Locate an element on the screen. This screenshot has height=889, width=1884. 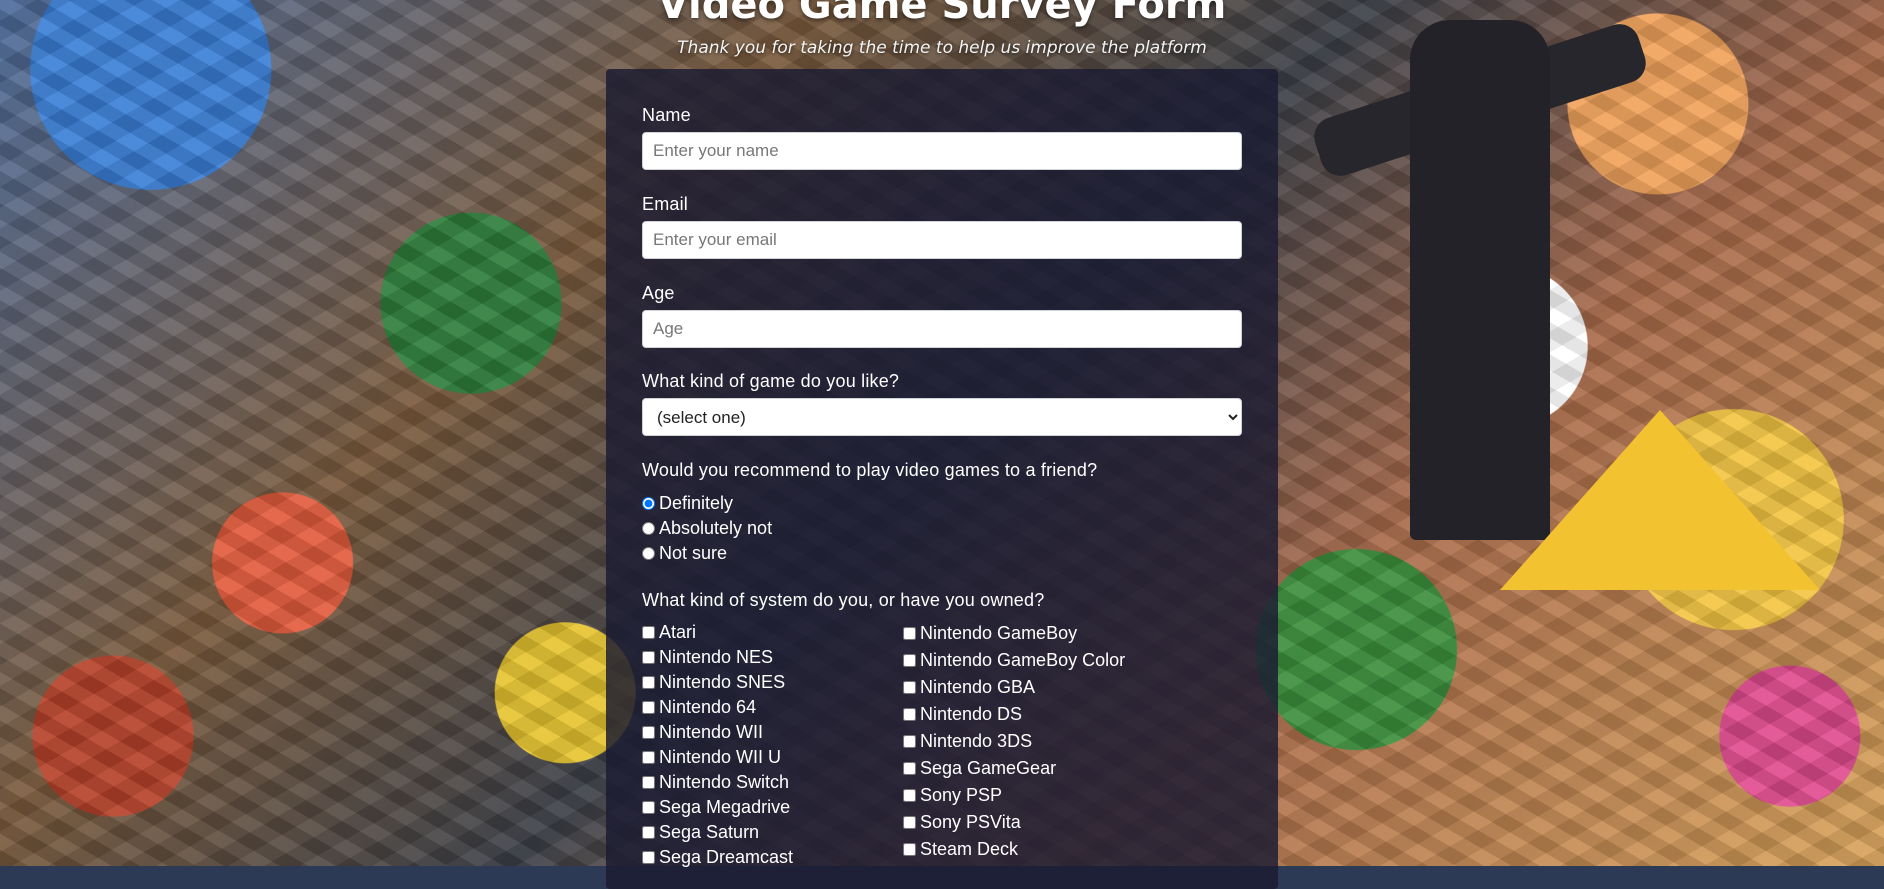
page-title: Video Game Survey Form is located at coordinates (942, 14).